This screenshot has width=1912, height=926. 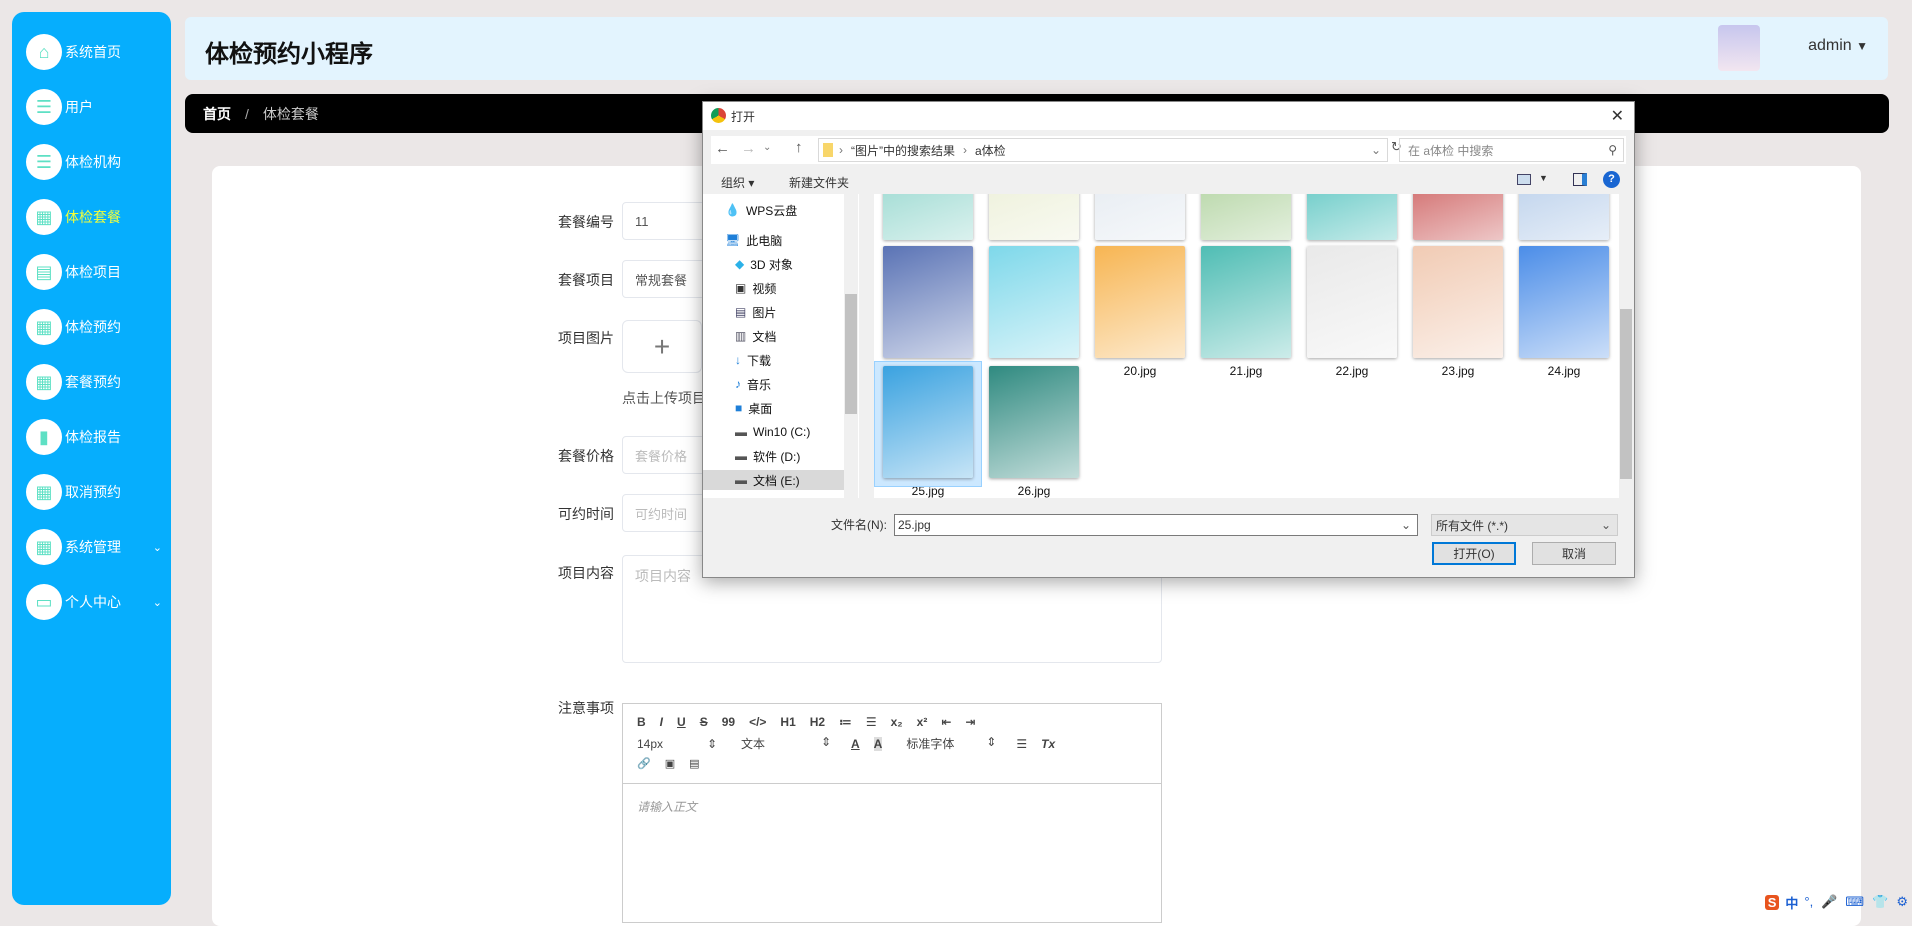 I want to click on files-scrollbar, so click(x=1626, y=346).